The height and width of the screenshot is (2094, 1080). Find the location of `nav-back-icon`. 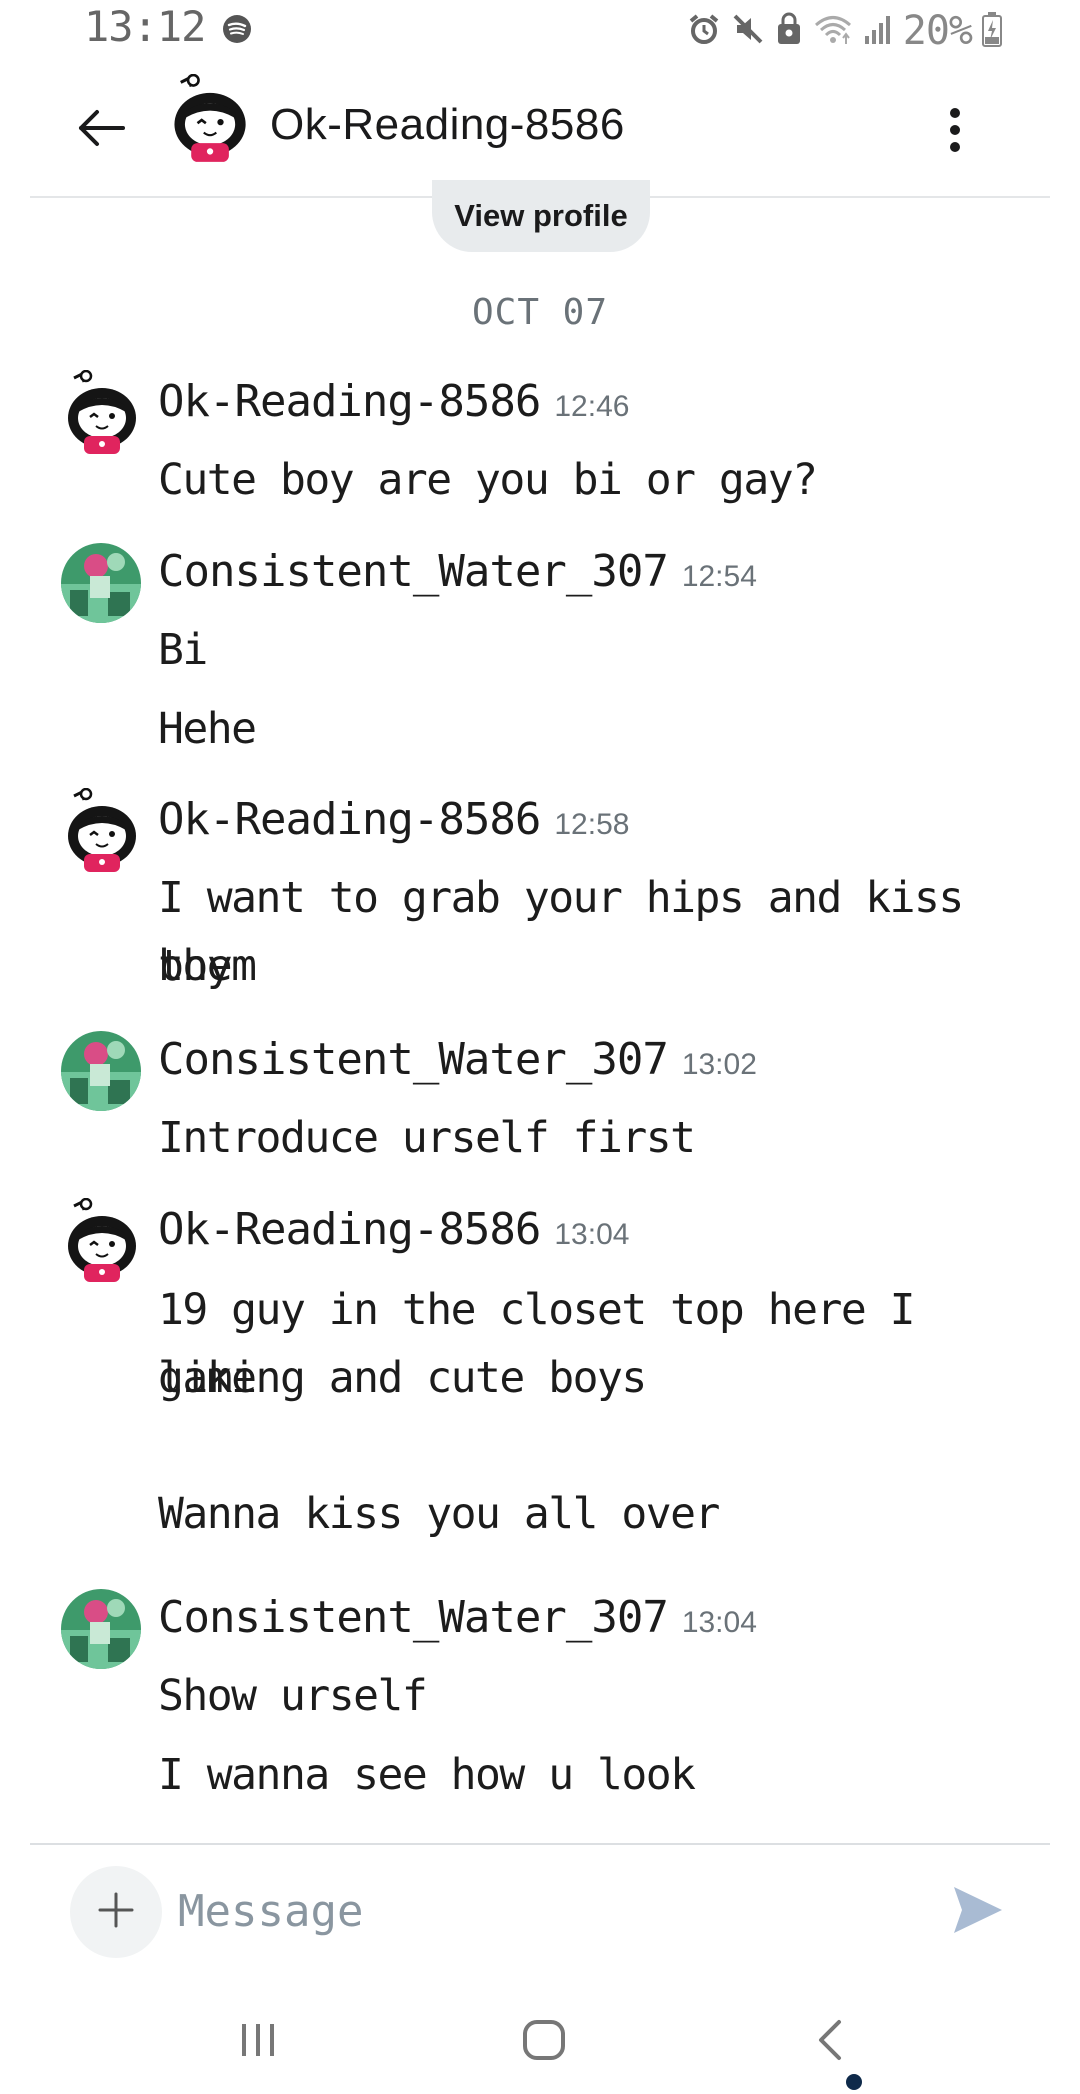

nav-back-icon is located at coordinates (830, 2042).